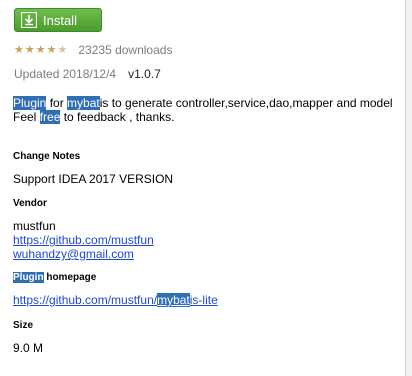 The image size is (412, 376). What do you see at coordinates (203, 300) in the screenshot?
I see `homepage-url-part: is-lite` at bounding box center [203, 300].